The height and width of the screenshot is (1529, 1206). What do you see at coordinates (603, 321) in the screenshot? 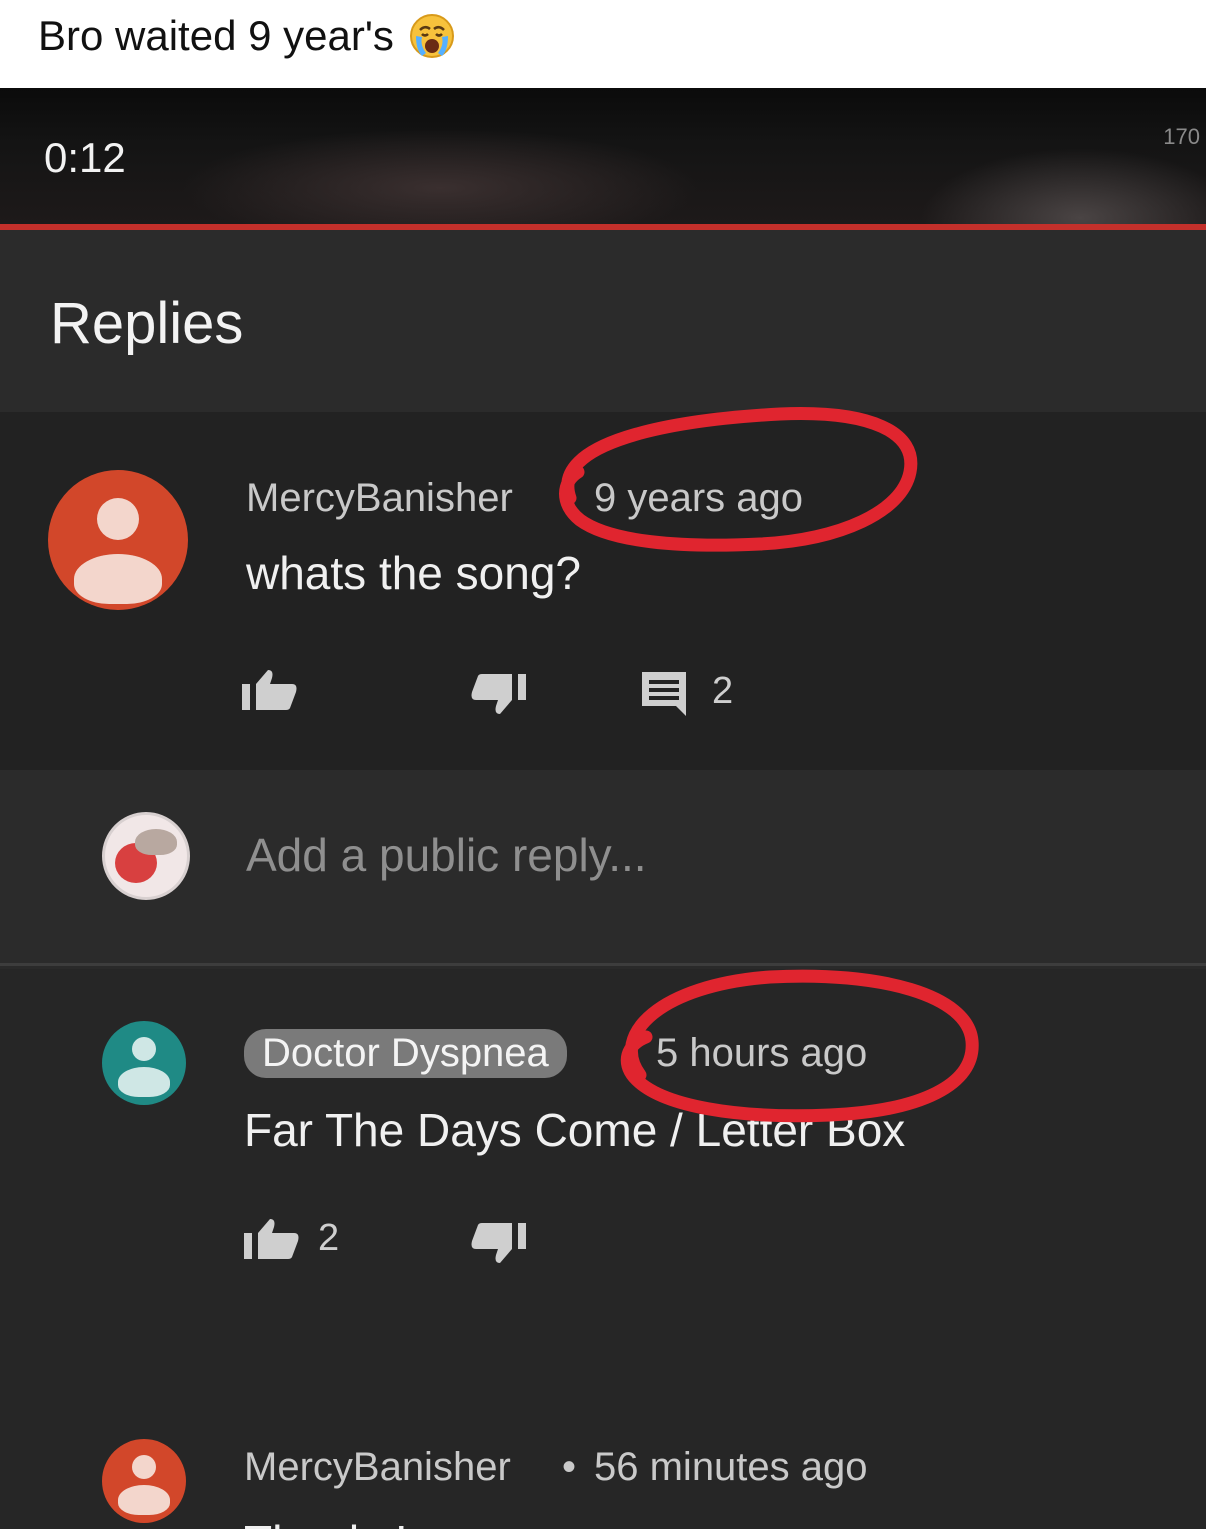
I see `replies-header: Replies` at bounding box center [603, 321].